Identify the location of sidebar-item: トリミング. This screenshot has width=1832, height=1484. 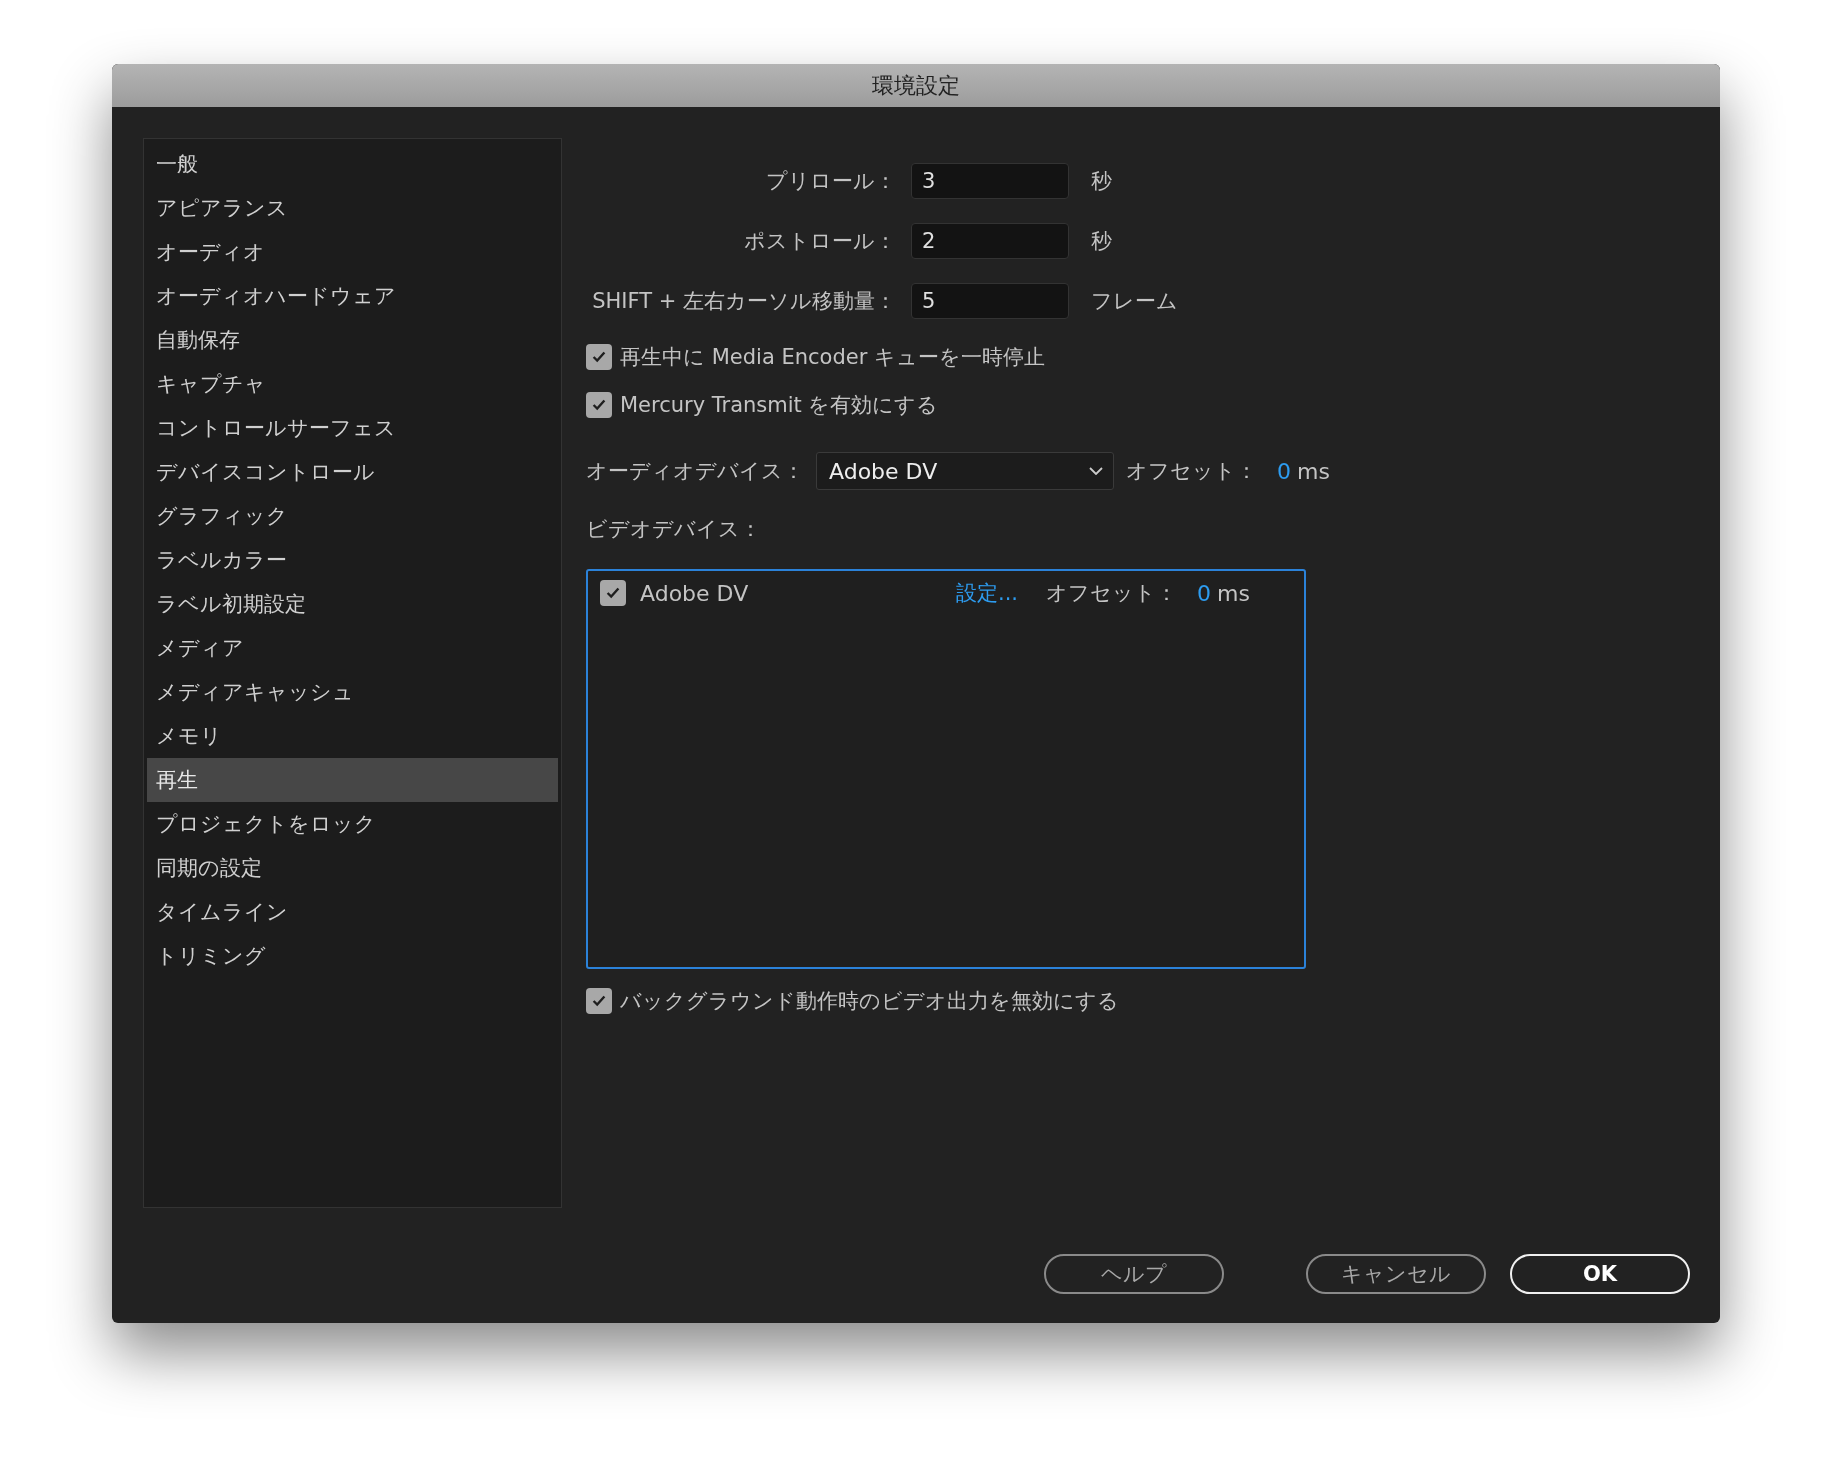
(352, 956).